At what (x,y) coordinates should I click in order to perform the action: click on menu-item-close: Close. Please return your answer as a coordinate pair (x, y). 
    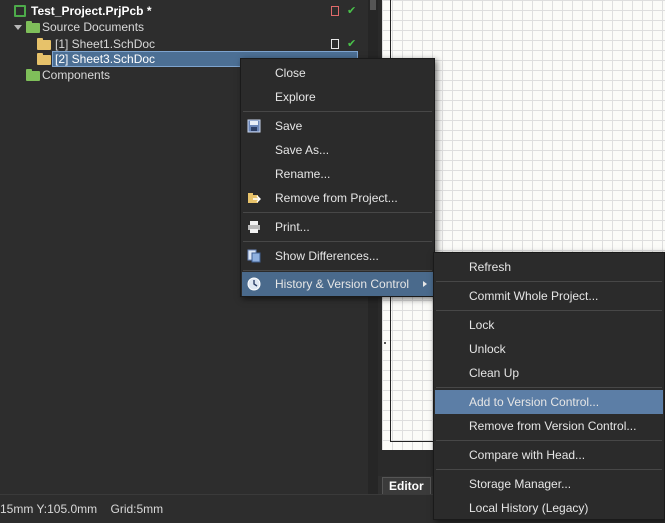
    Looking at the image, I should click on (337, 73).